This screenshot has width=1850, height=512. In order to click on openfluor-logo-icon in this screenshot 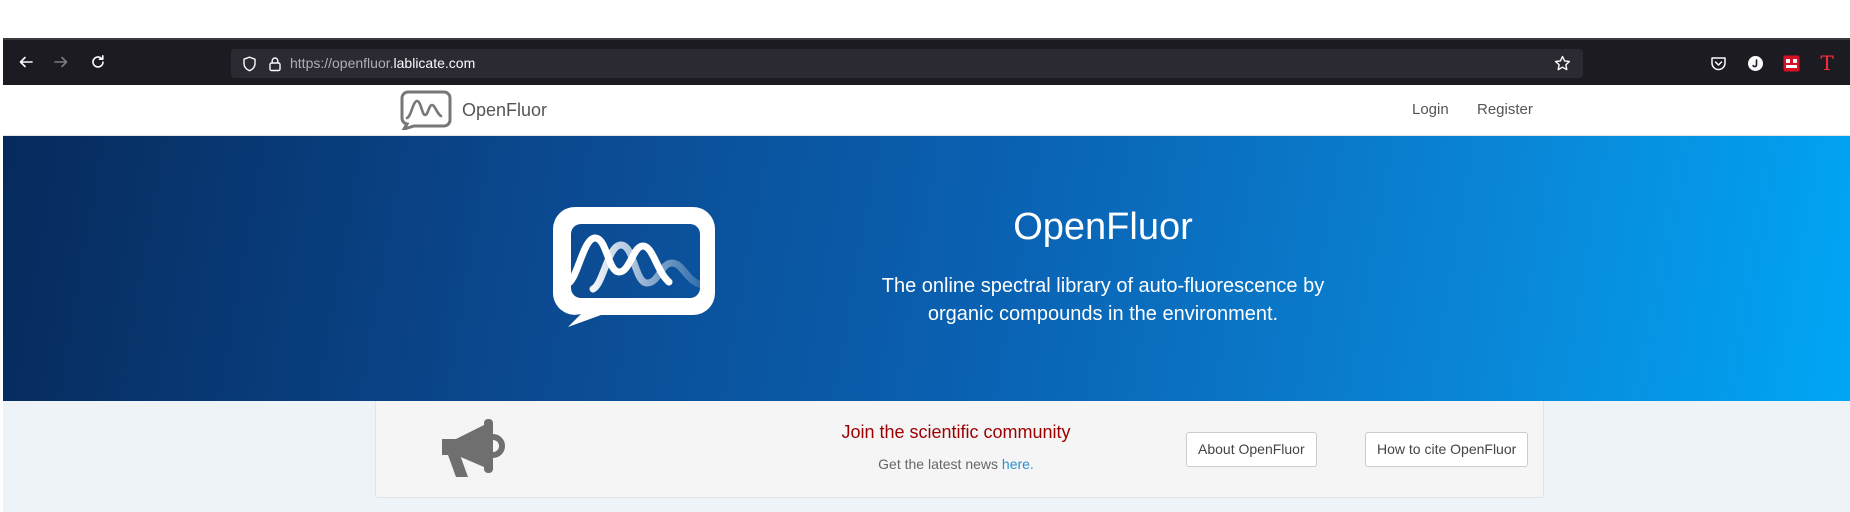, I will do `click(426, 110)`.